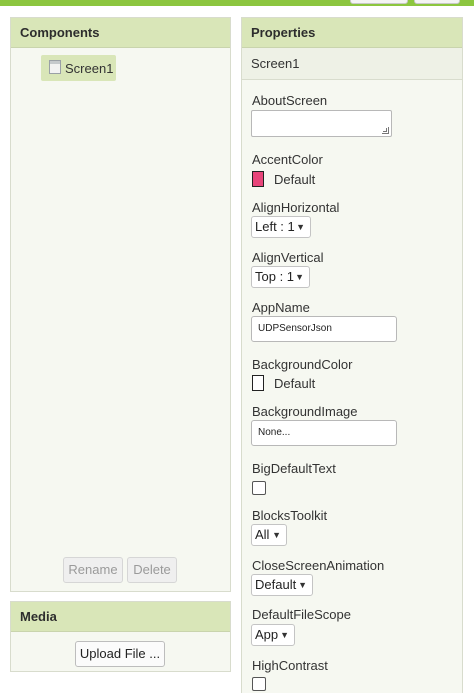 The width and height of the screenshot is (474, 693). I want to click on selected-component-name: Screen1, so click(352, 64).